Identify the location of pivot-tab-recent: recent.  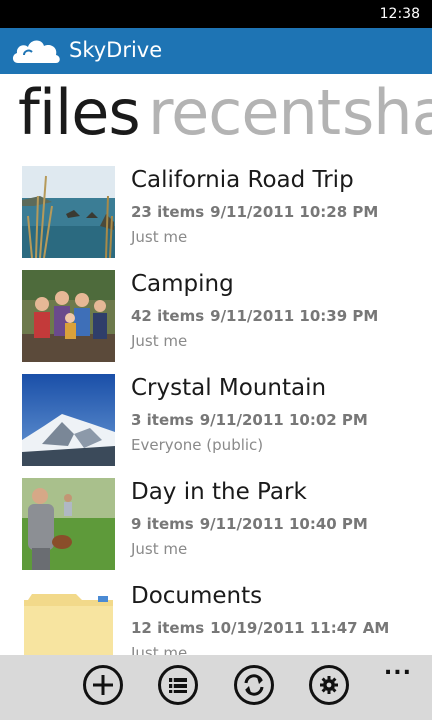
(244, 113).